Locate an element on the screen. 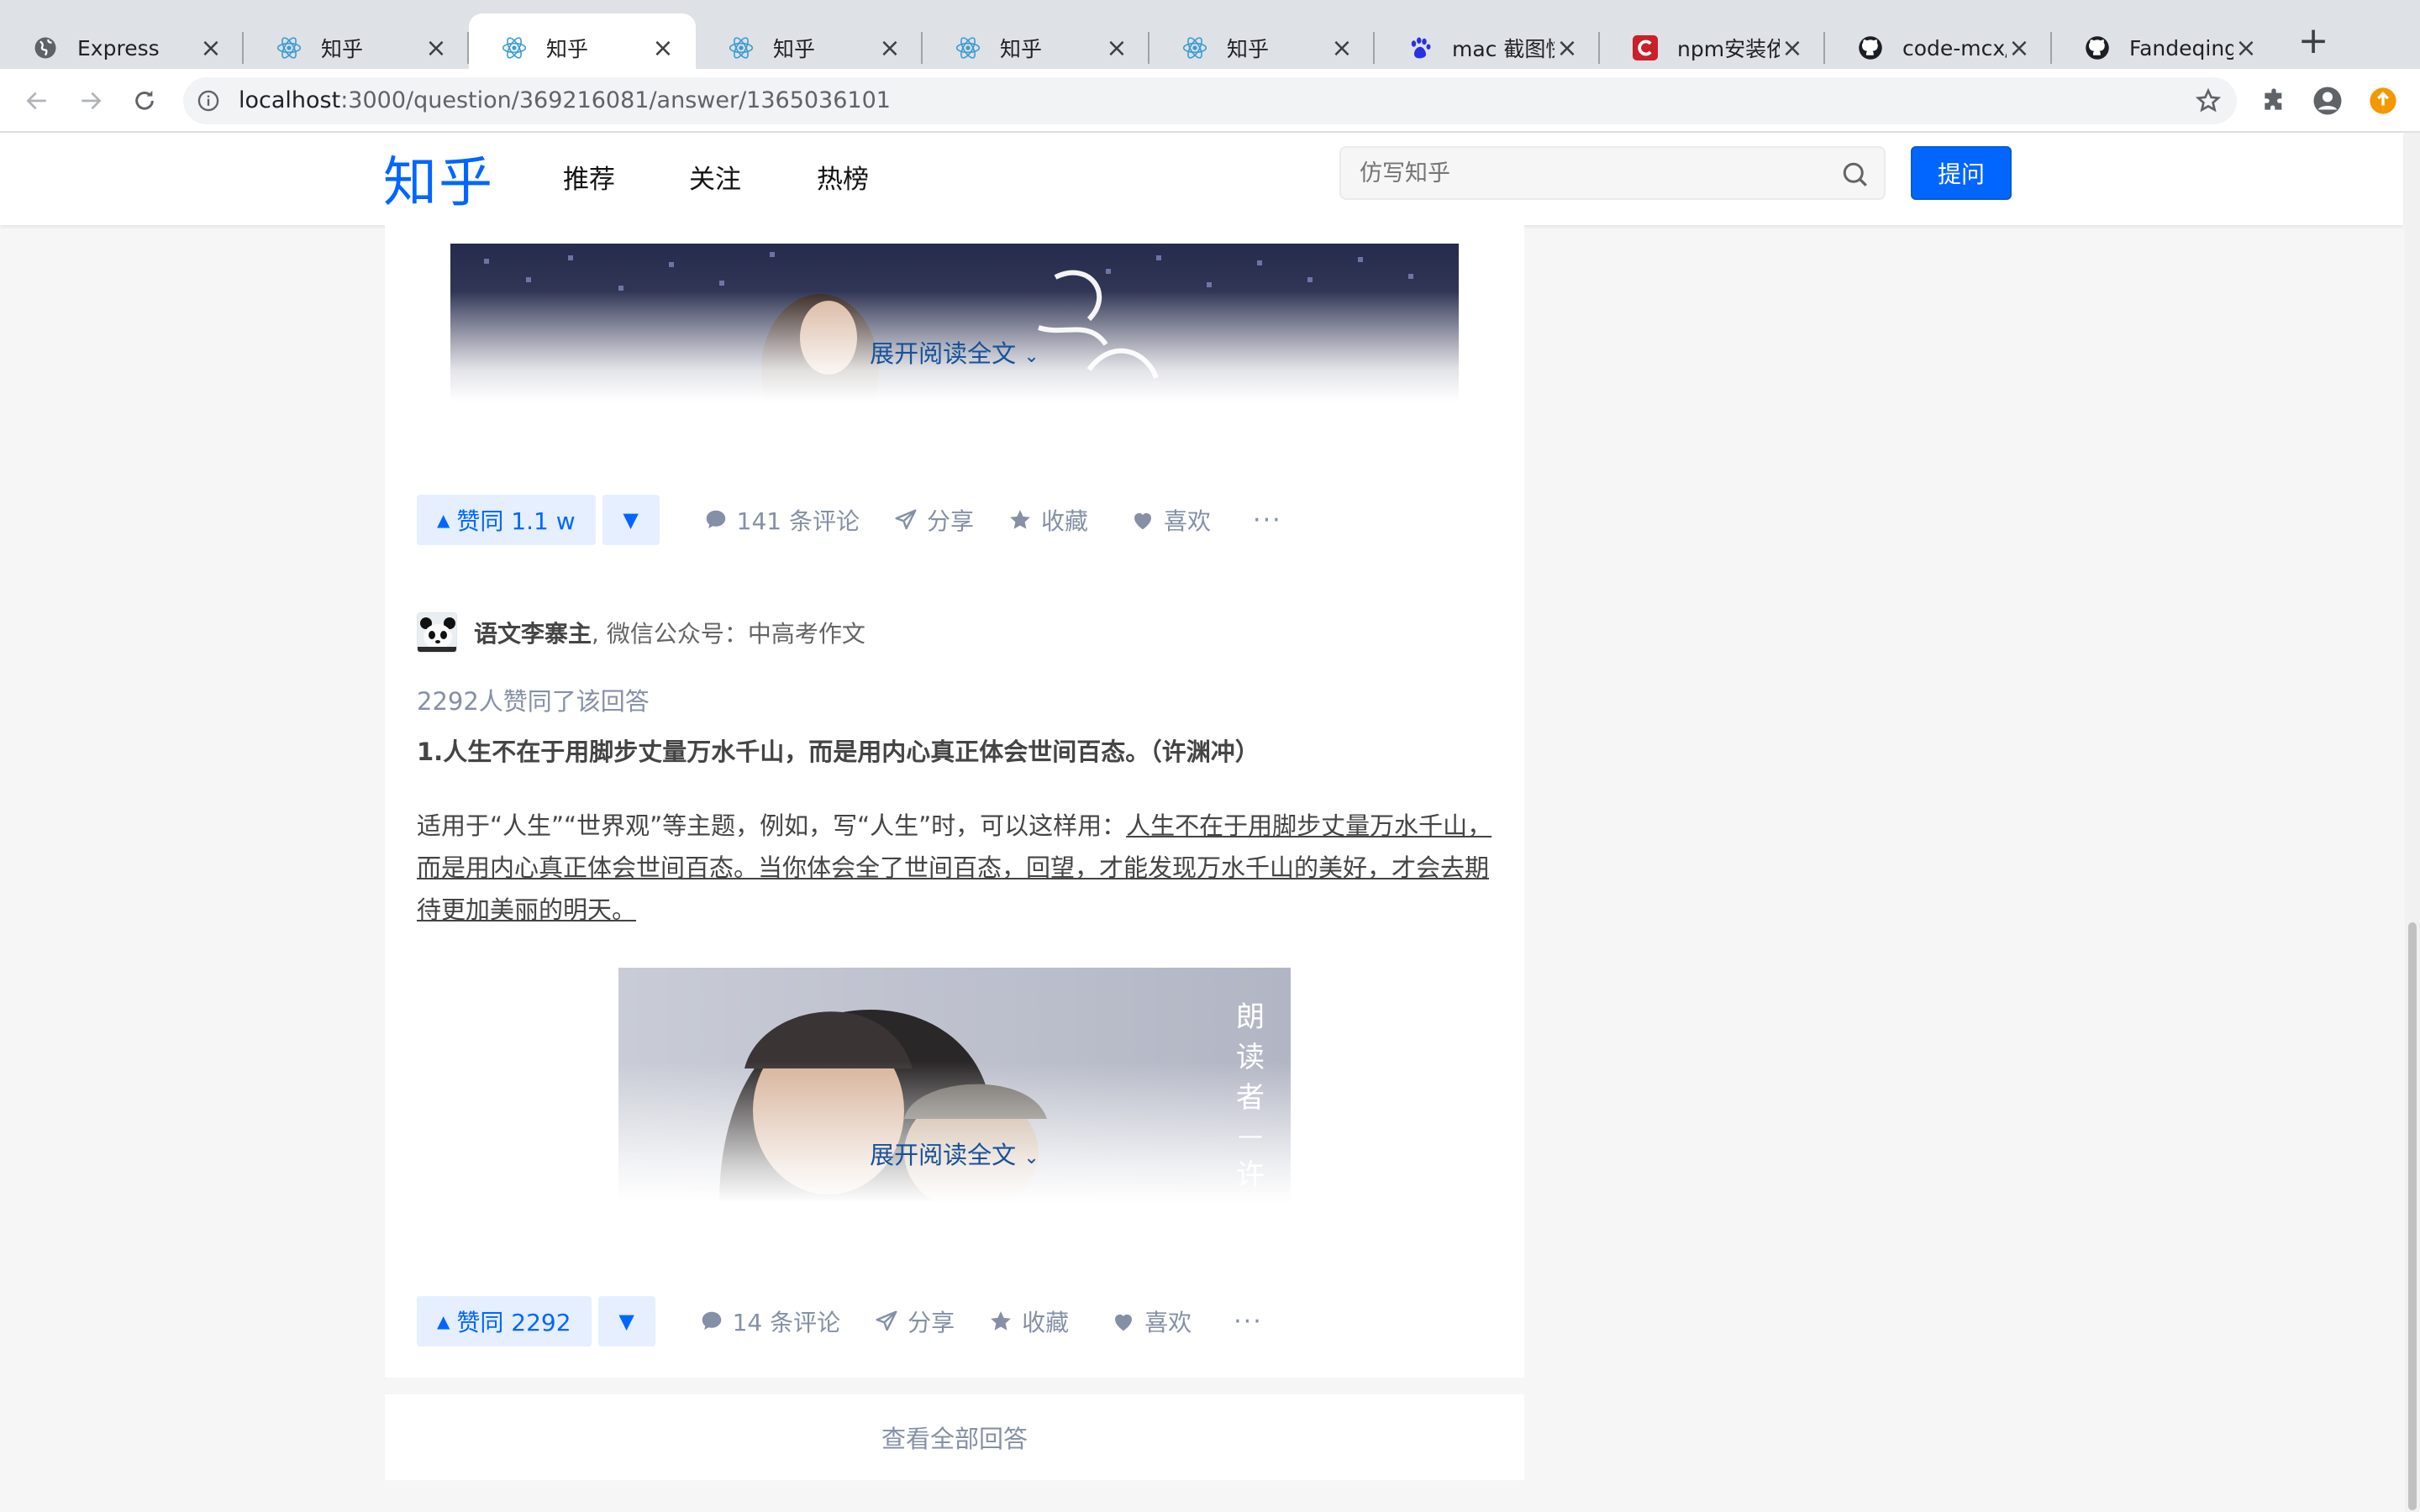 The image size is (2420, 1512). voters-count-text: 2292人赞同了该回答 is located at coordinates (533, 701).